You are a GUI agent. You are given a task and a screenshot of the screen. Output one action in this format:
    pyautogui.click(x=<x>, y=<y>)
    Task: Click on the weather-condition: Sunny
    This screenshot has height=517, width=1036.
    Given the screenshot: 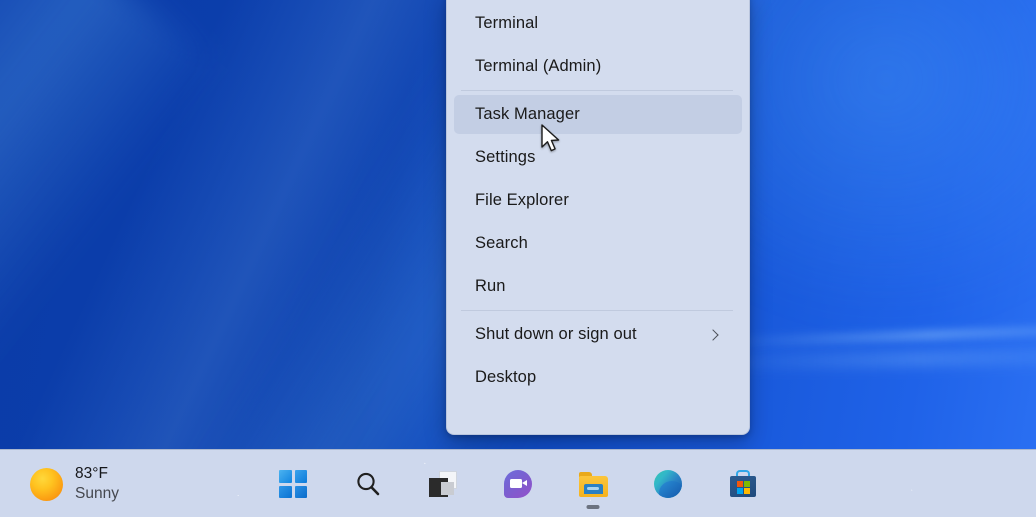 What is the action you would take?
    pyautogui.click(x=97, y=493)
    